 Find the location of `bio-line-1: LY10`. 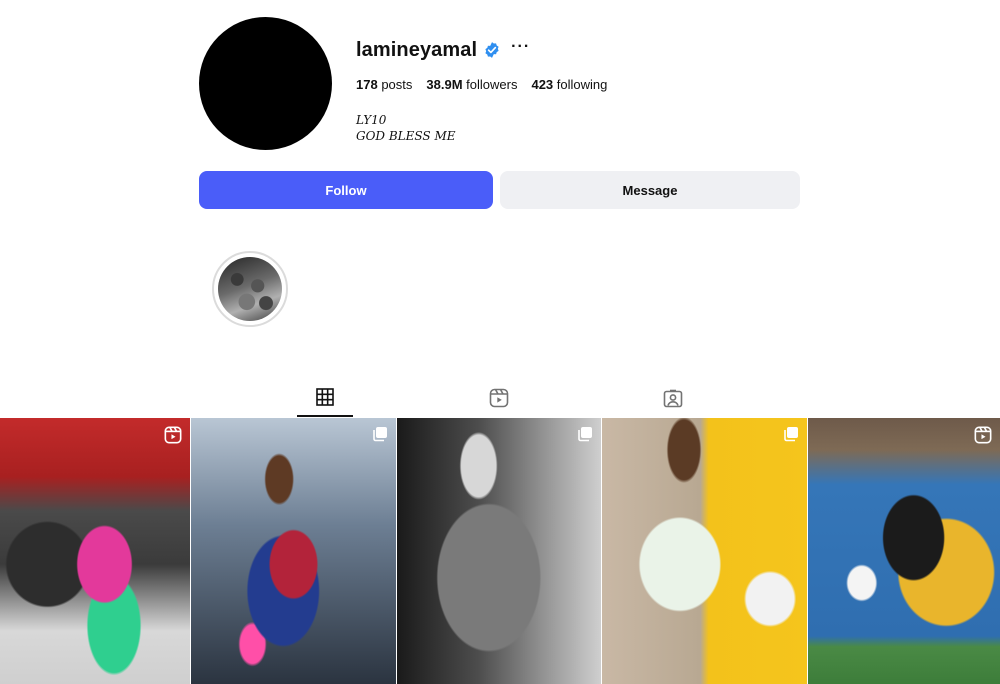

bio-line-1: LY10 is located at coordinates (371, 120).